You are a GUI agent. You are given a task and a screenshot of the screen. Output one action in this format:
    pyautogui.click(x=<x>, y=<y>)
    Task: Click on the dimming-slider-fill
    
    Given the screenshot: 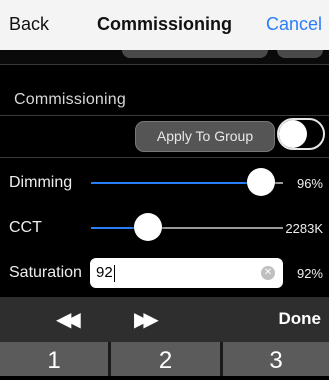 What is the action you would take?
    pyautogui.click(x=176, y=183)
    